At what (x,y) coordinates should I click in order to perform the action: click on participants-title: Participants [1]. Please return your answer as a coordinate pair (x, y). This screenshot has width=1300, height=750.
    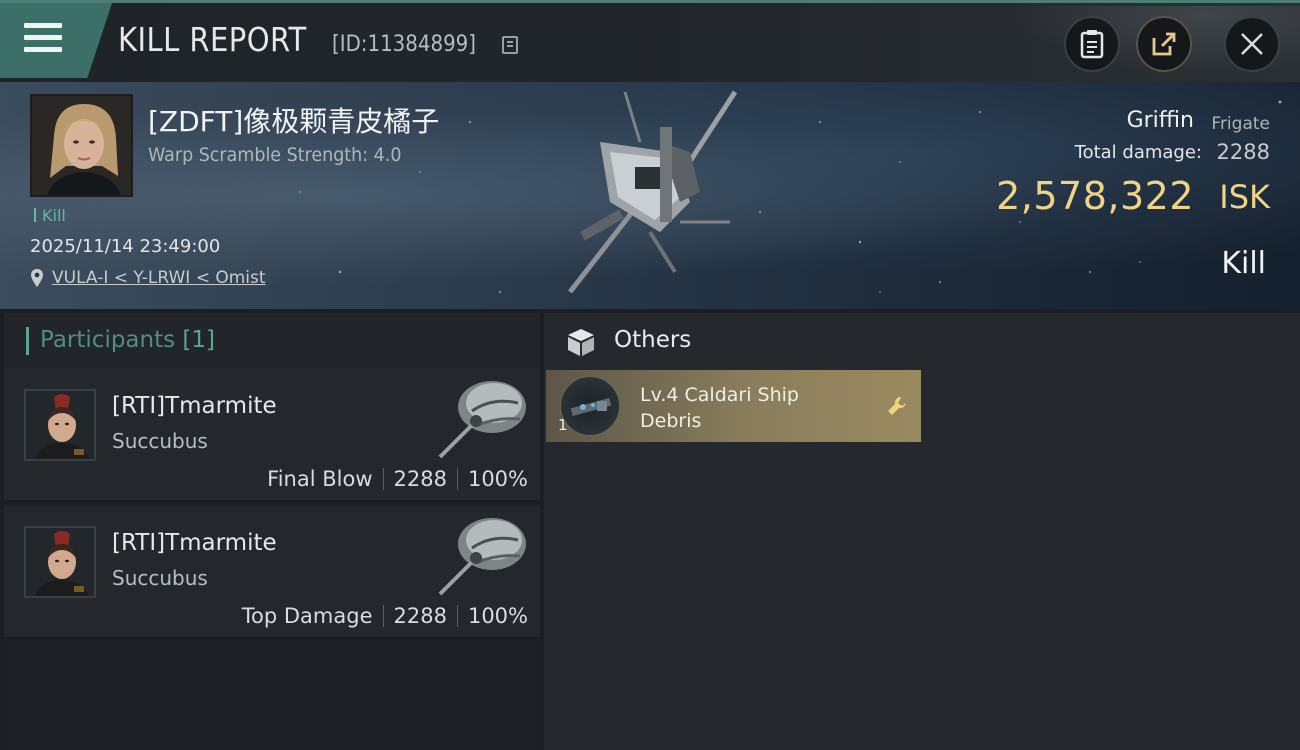
    Looking at the image, I should click on (127, 340).